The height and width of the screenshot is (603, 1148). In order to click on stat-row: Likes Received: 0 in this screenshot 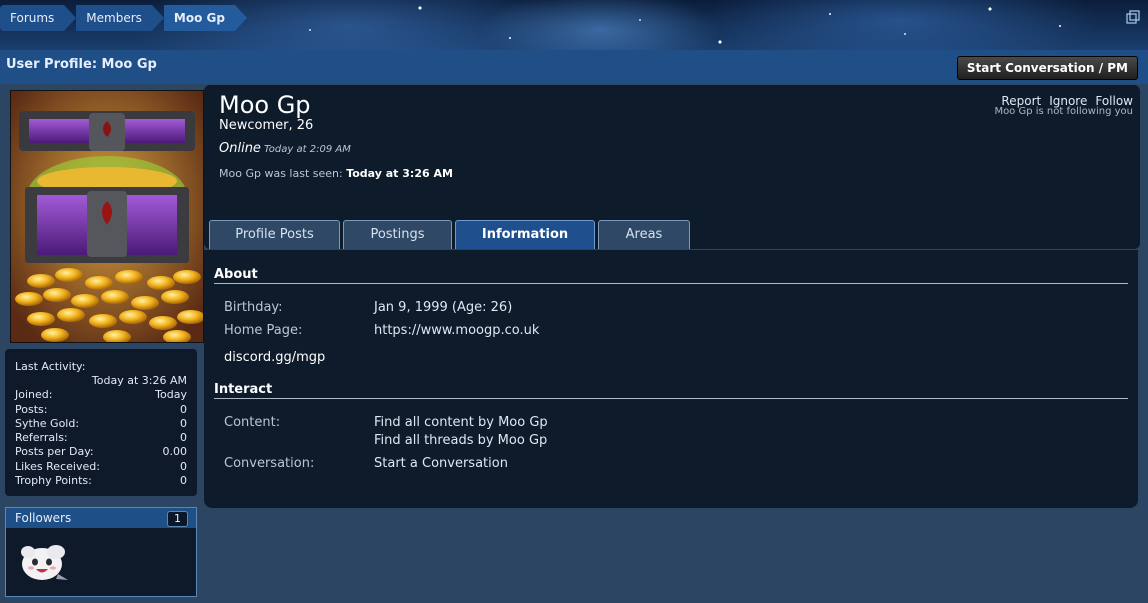, I will do `click(101, 466)`.